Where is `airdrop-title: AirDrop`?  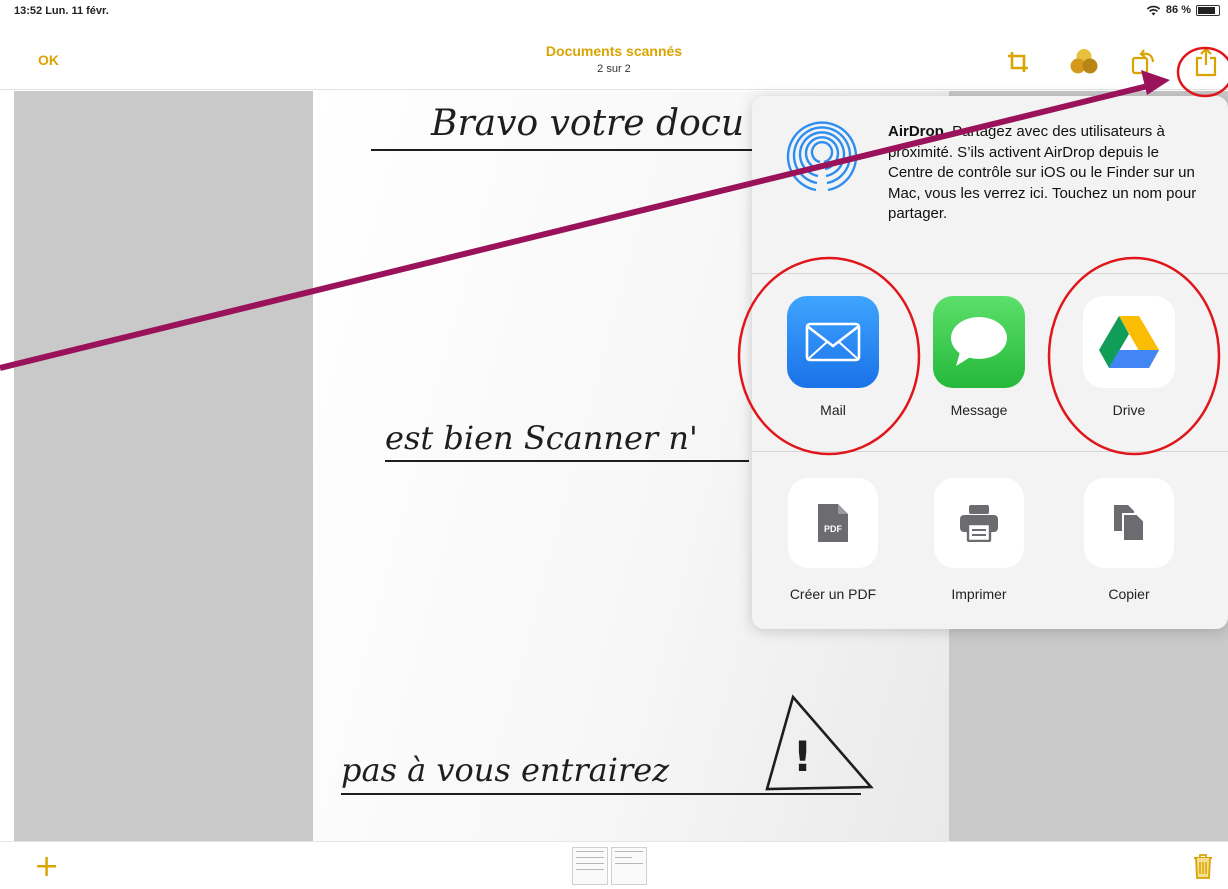 airdrop-title: AirDrop is located at coordinates (916, 131).